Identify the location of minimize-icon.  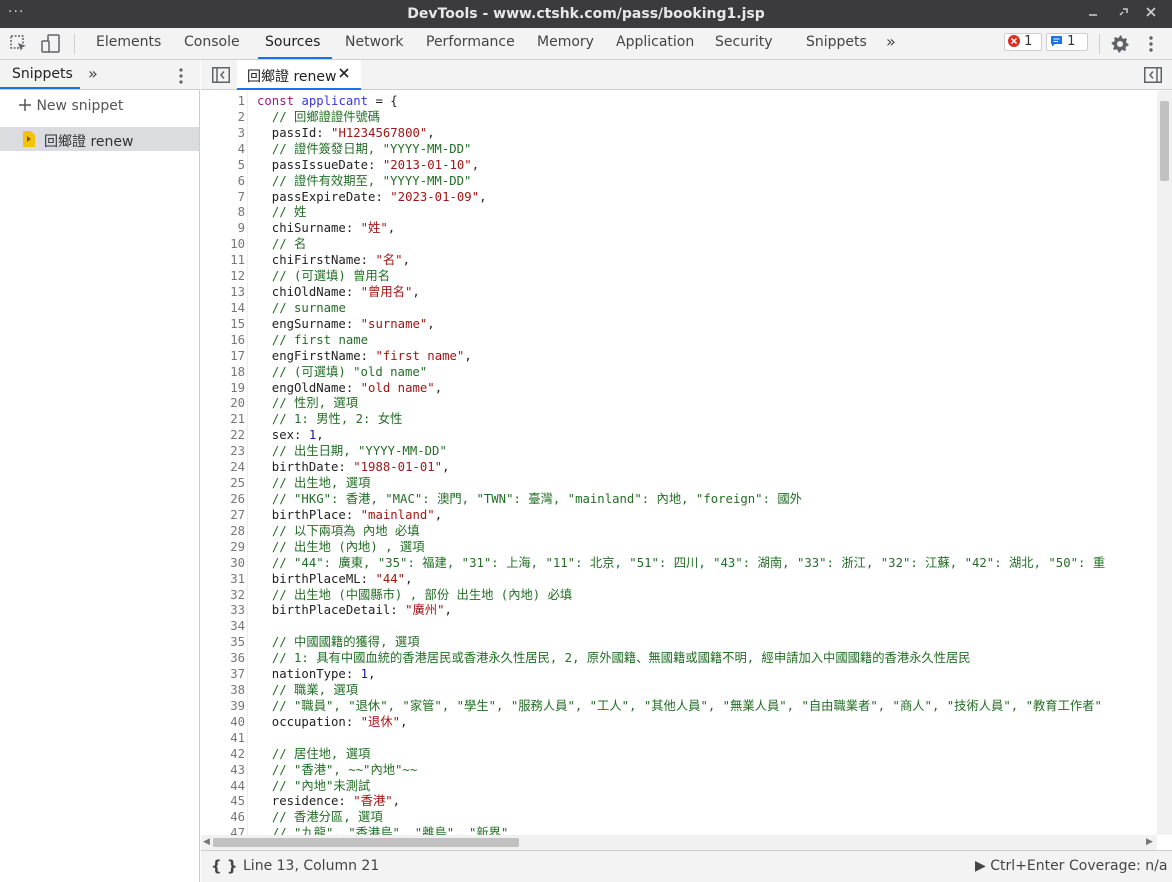
(1093, 13).